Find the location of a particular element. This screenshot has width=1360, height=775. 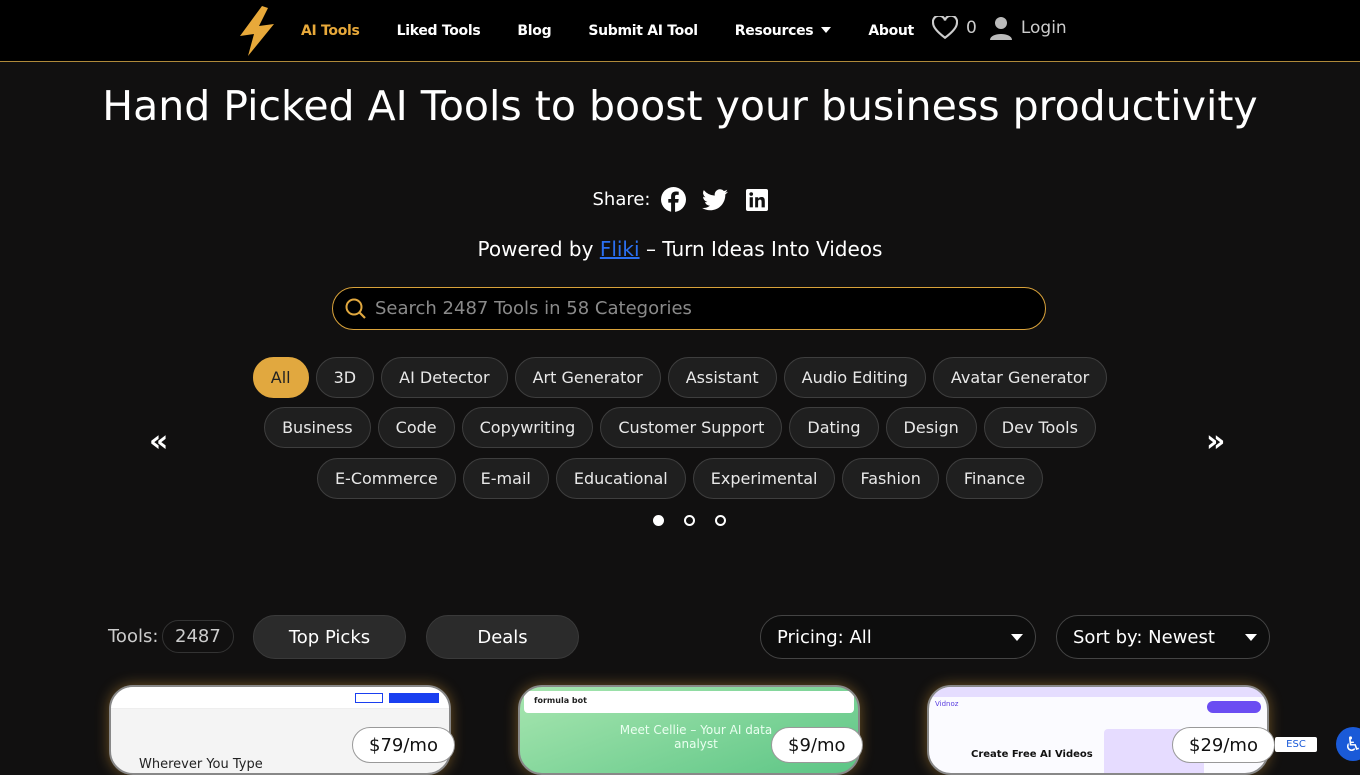

user-icon is located at coordinates (1001, 28).